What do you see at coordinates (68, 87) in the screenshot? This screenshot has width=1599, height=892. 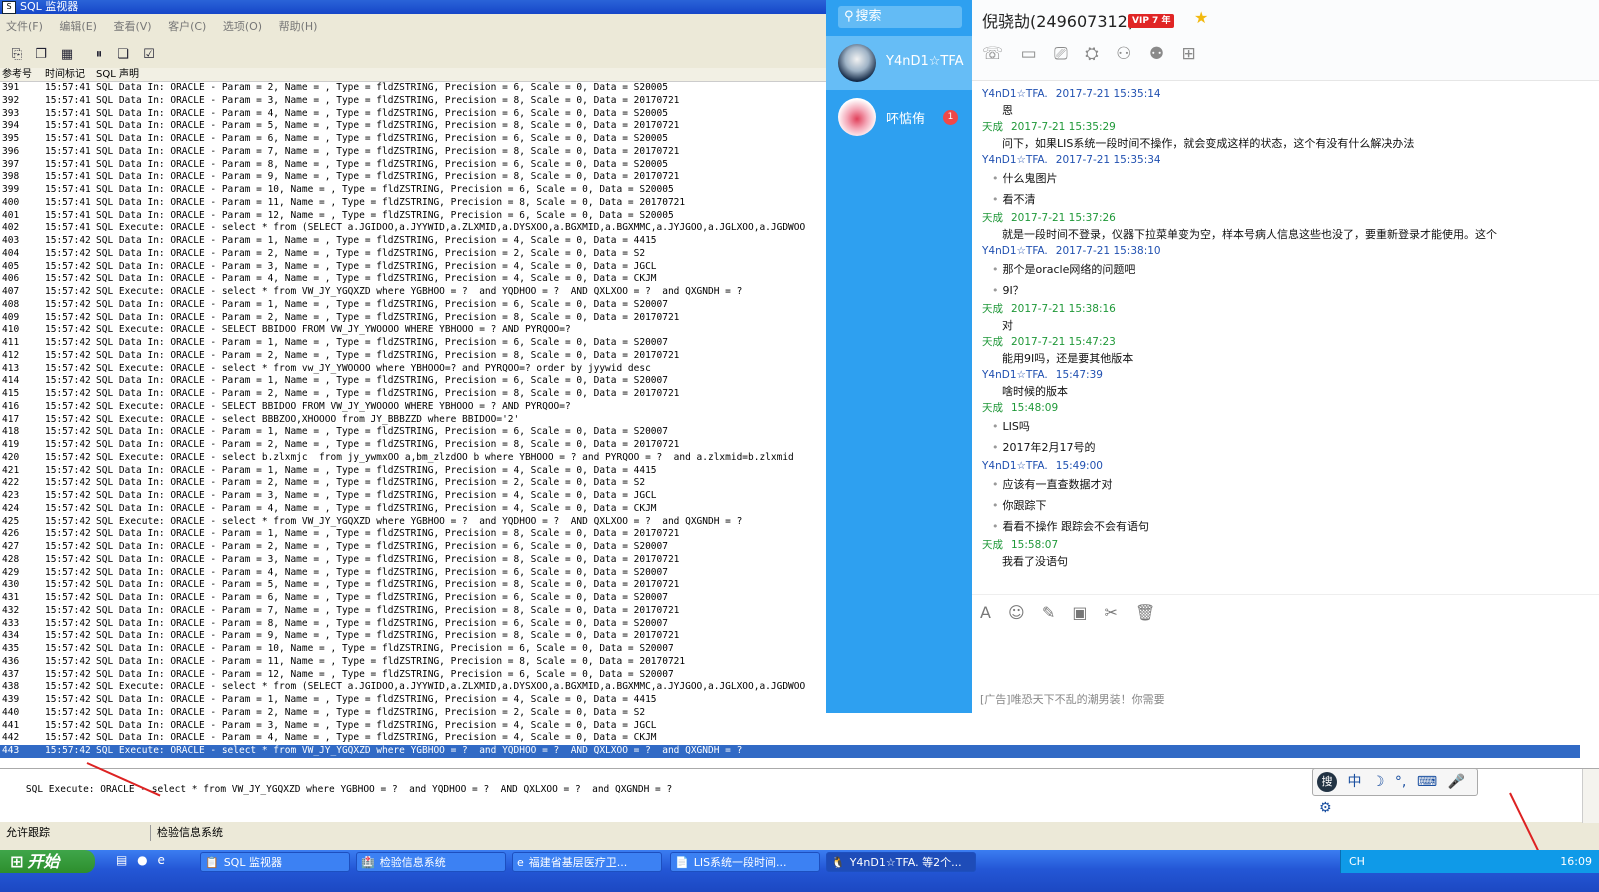 I see `timestamp: 15:57:41` at bounding box center [68, 87].